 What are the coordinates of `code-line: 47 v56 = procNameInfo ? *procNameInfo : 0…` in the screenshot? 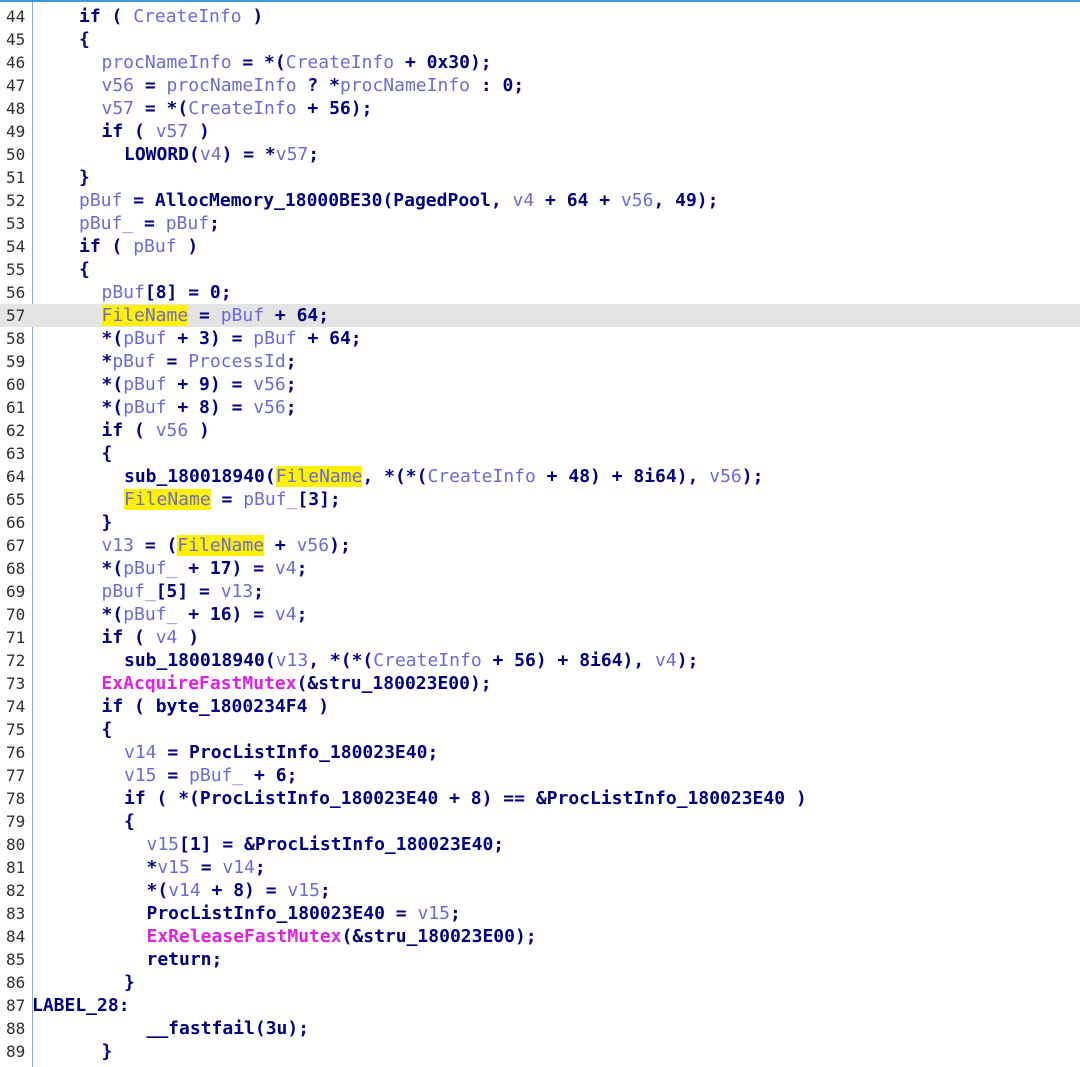 It's located at (540, 85).